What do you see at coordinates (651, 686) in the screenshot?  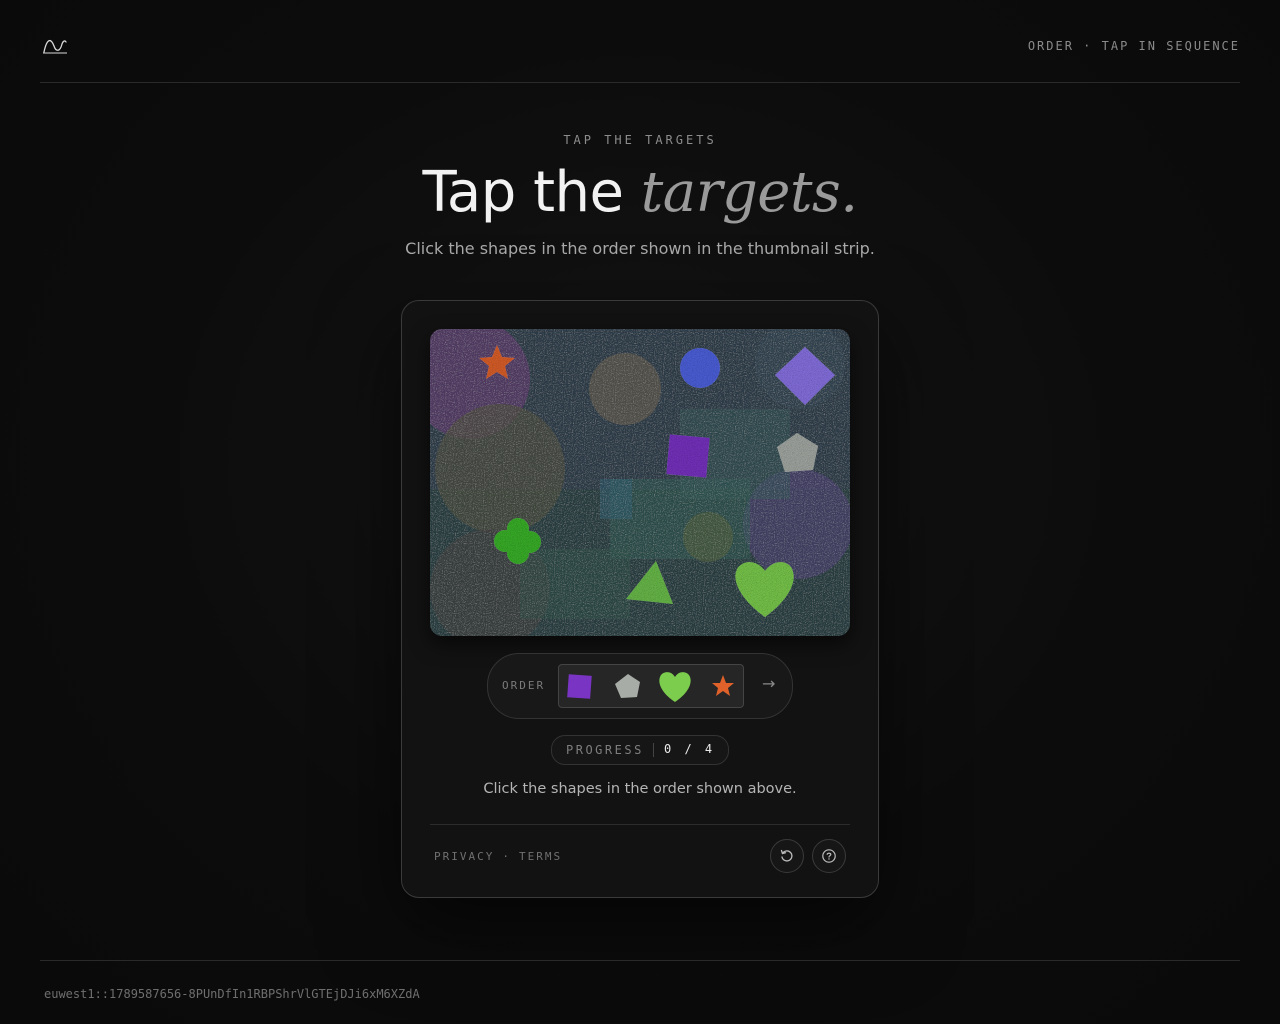 I see `order-thumbnails` at bounding box center [651, 686].